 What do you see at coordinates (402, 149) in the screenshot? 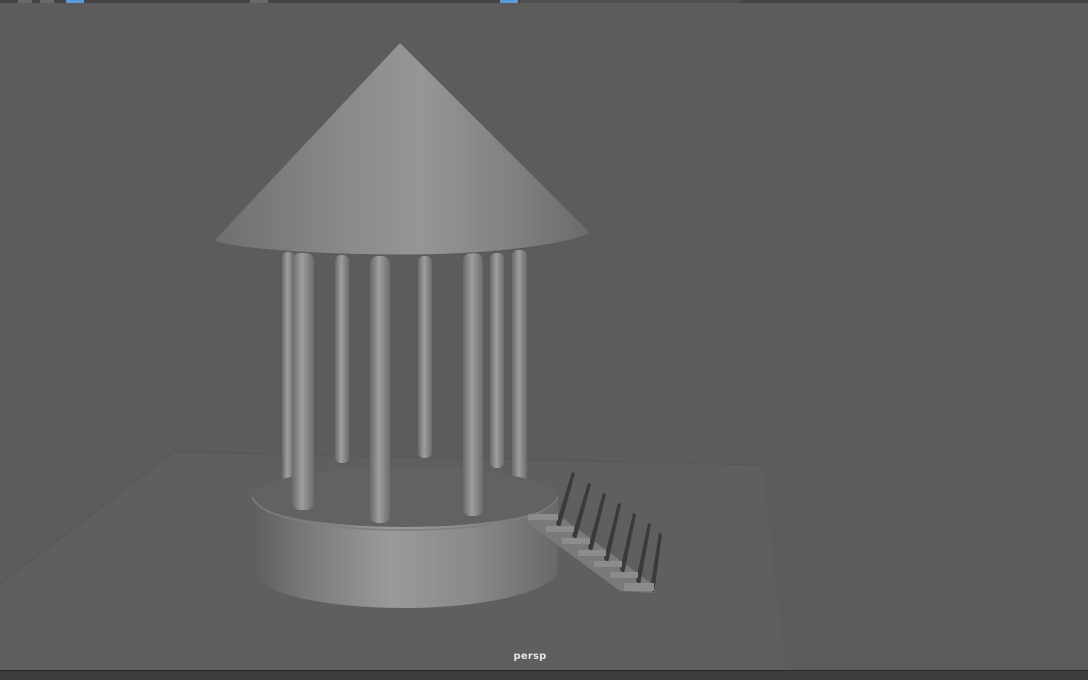
I see `cone-roof` at bounding box center [402, 149].